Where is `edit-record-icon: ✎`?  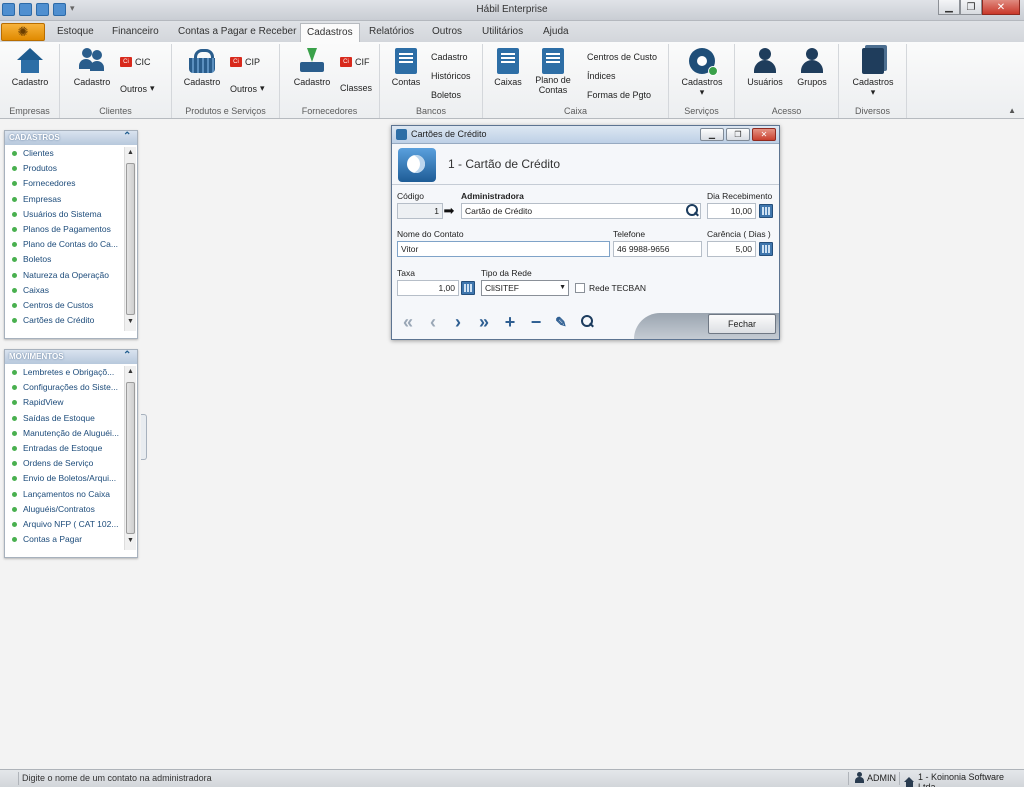 edit-record-icon: ✎ is located at coordinates (561, 322).